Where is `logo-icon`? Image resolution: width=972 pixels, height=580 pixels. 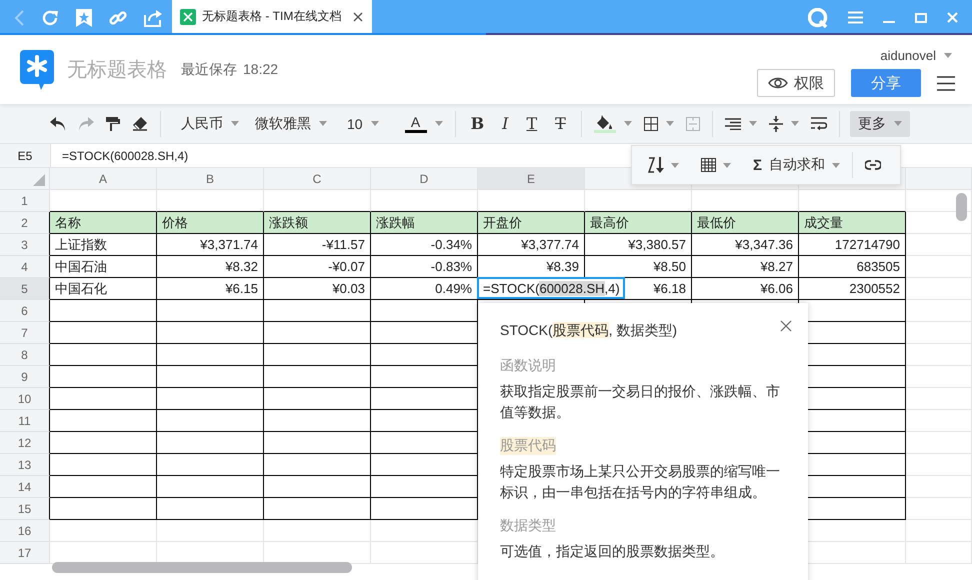
logo-icon is located at coordinates (37, 70).